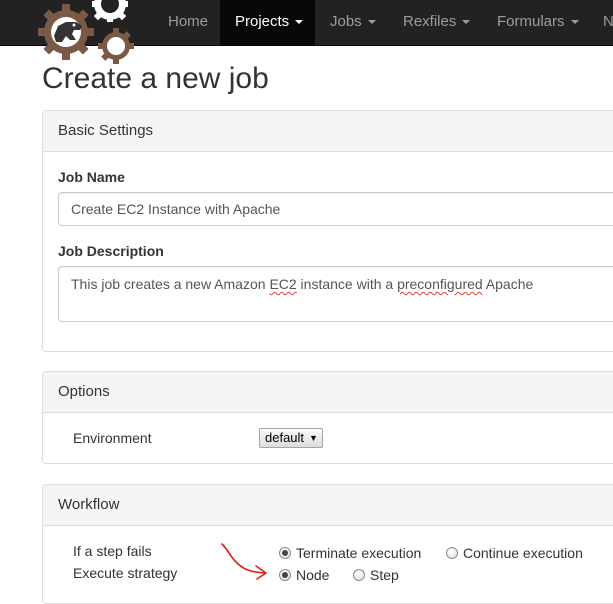 The height and width of the screenshot is (604, 613). I want to click on radio-step: Step, so click(376, 575).